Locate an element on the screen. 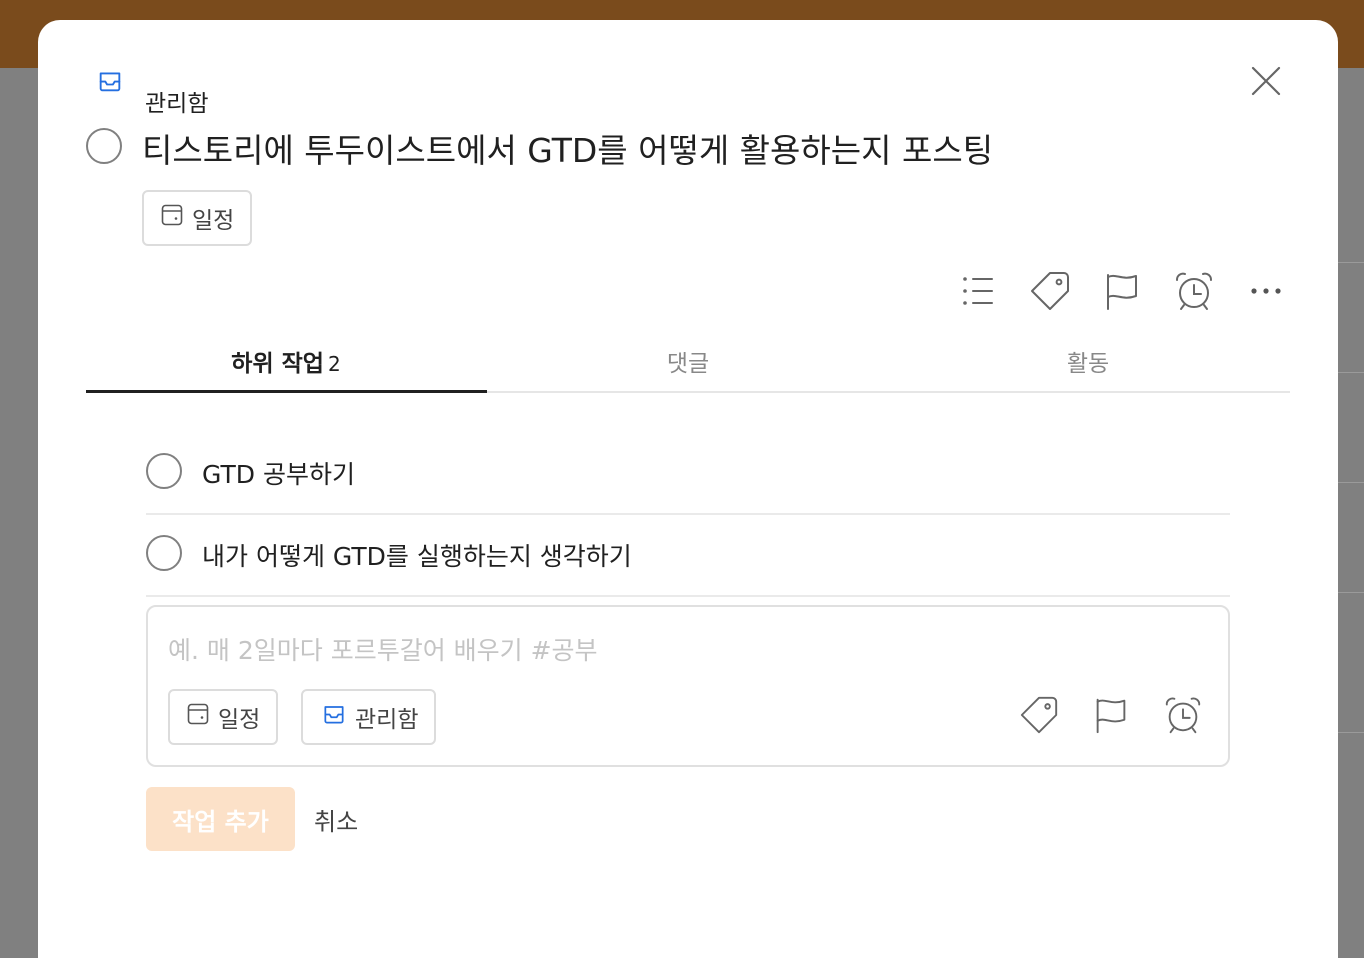  add-task-button: 작업 추가 is located at coordinates (220, 819).